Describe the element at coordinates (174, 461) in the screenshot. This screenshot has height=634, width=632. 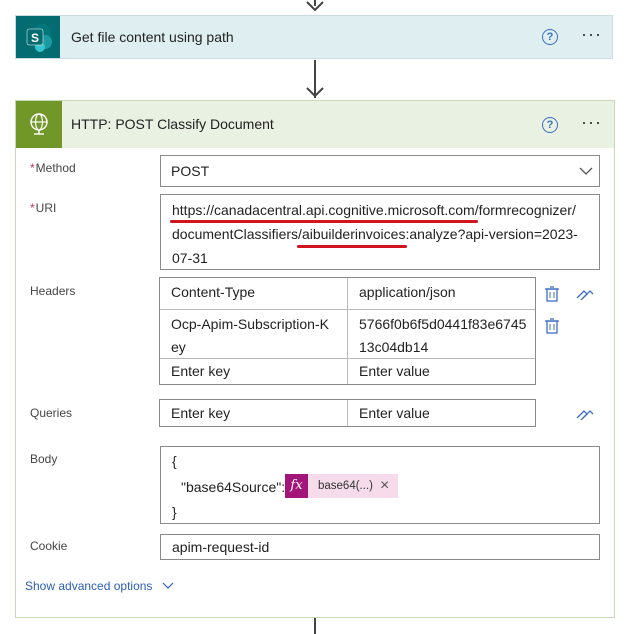
I see `body-open-brace: {` at that location.